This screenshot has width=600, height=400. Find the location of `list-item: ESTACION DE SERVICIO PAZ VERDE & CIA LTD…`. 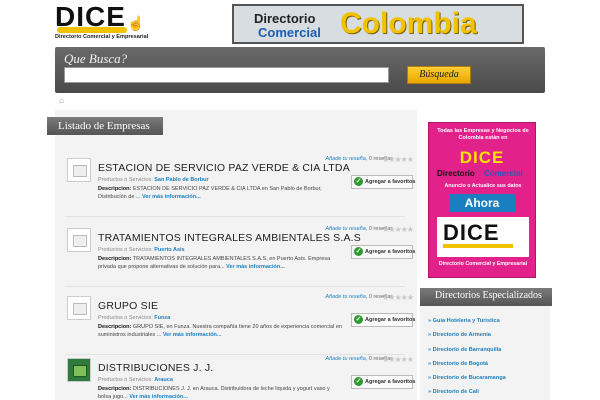

list-item: ESTACION DE SERVICIO PAZ VERDE & CIA LTD… is located at coordinates (240, 186).